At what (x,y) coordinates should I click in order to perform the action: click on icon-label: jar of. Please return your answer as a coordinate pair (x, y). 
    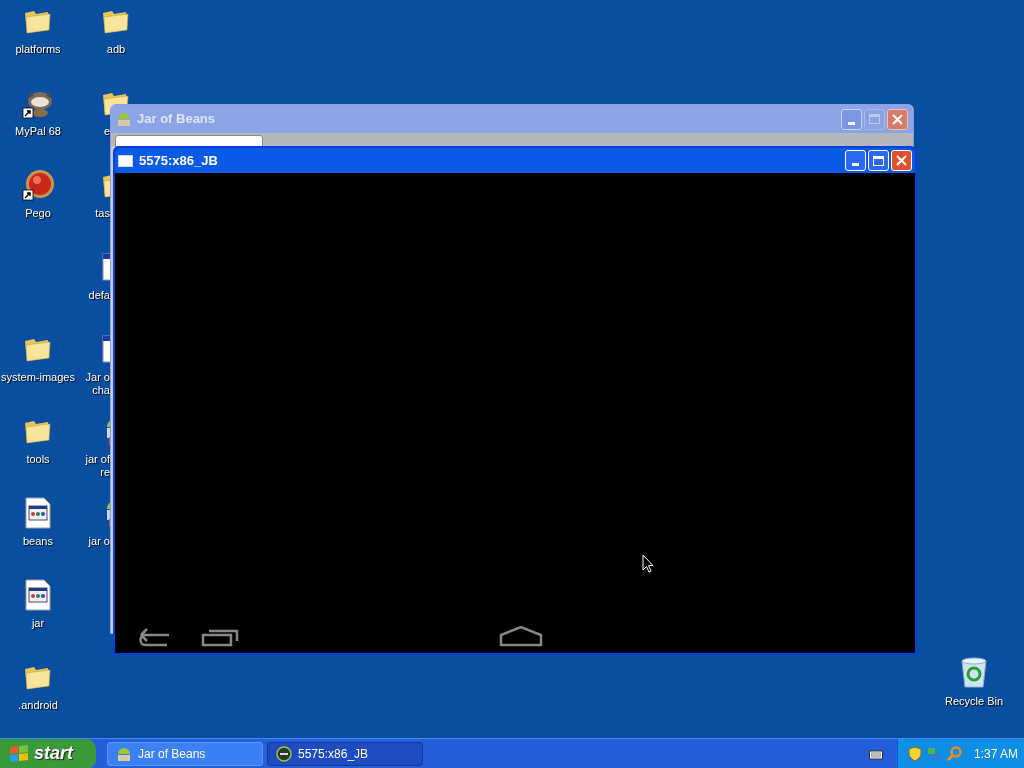
    Looking at the image, I should click on (97, 459).